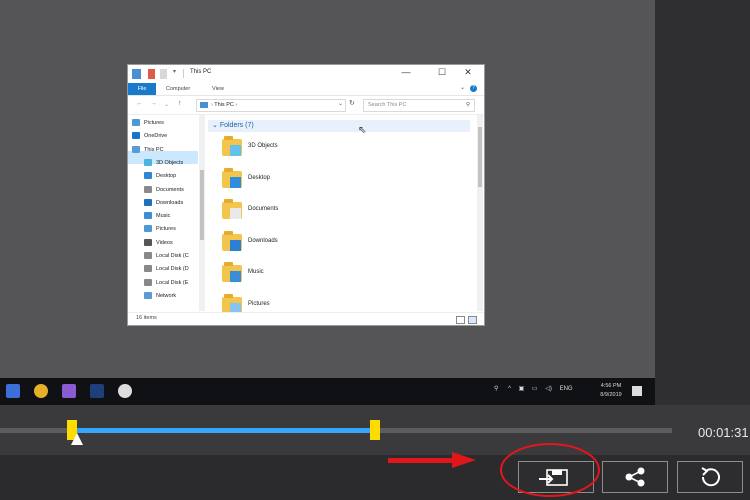 The image size is (750, 500). What do you see at coordinates (174, 71) in the screenshot?
I see `customize-quick-access-icon: ▾` at bounding box center [174, 71].